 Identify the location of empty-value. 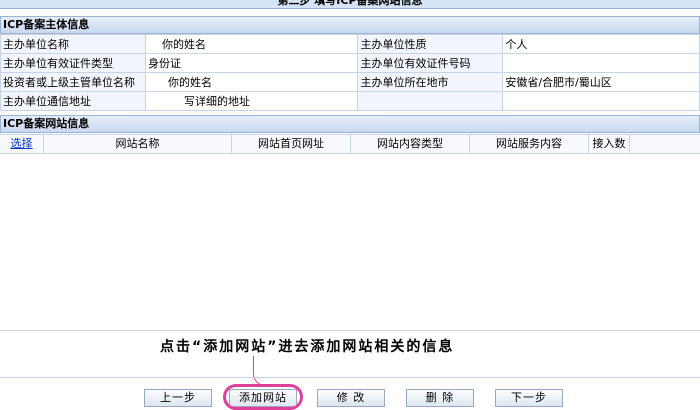
(601, 101).